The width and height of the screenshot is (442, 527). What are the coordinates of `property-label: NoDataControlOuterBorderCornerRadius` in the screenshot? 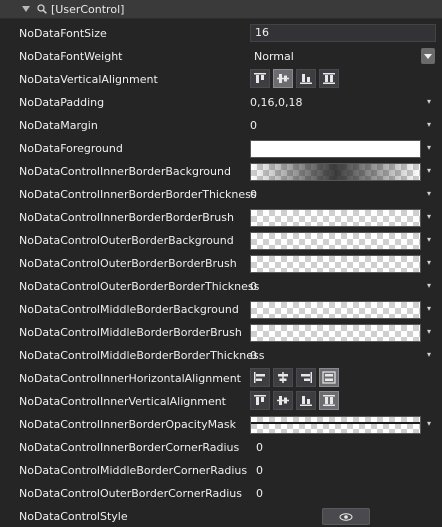 It's located at (130, 493).